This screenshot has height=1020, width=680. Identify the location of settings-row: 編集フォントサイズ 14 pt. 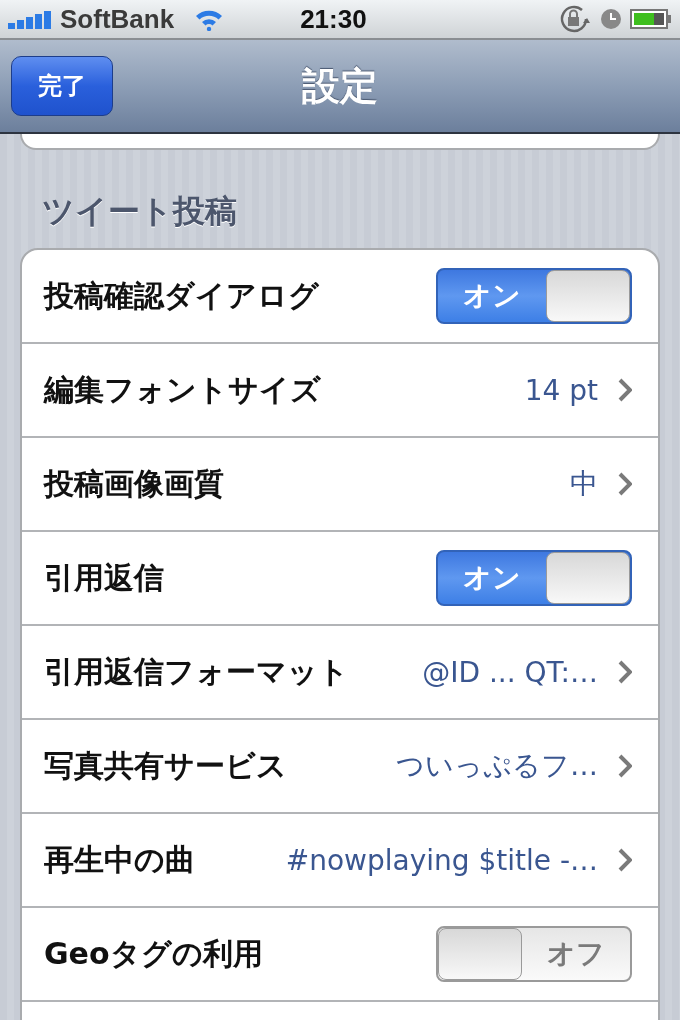
(340, 391).